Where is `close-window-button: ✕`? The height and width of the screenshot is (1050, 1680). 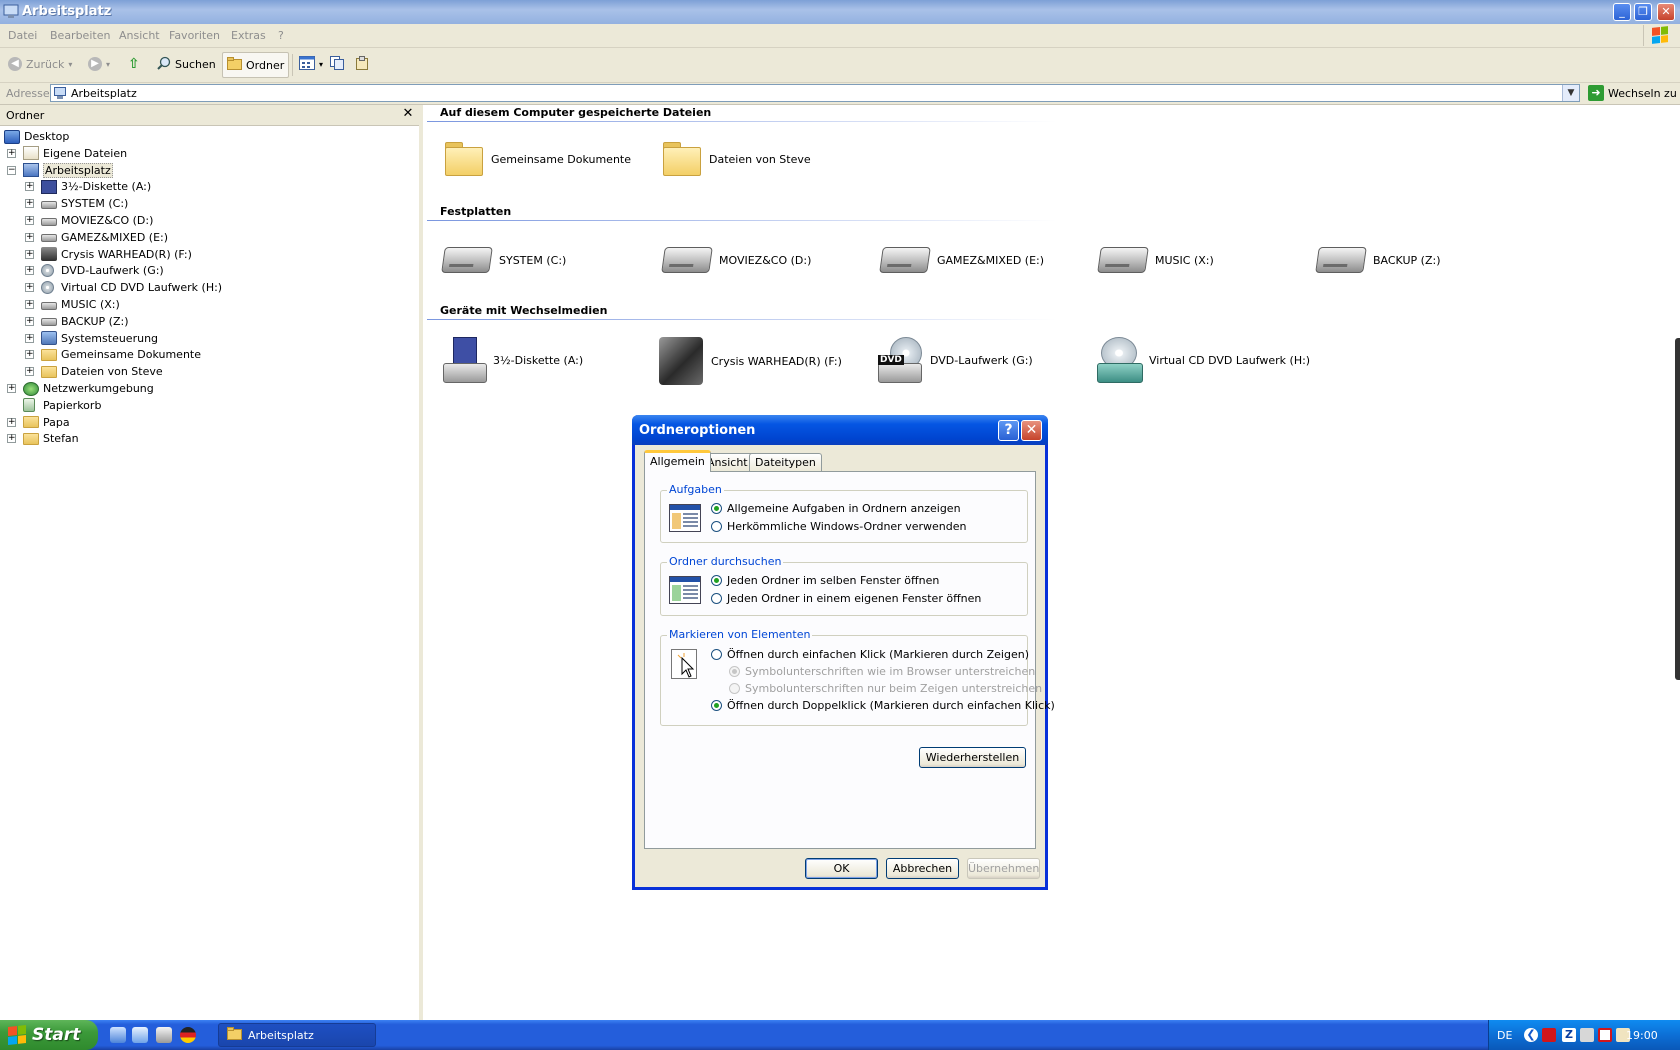
close-window-button: ✕ is located at coordinates (1666, 12).